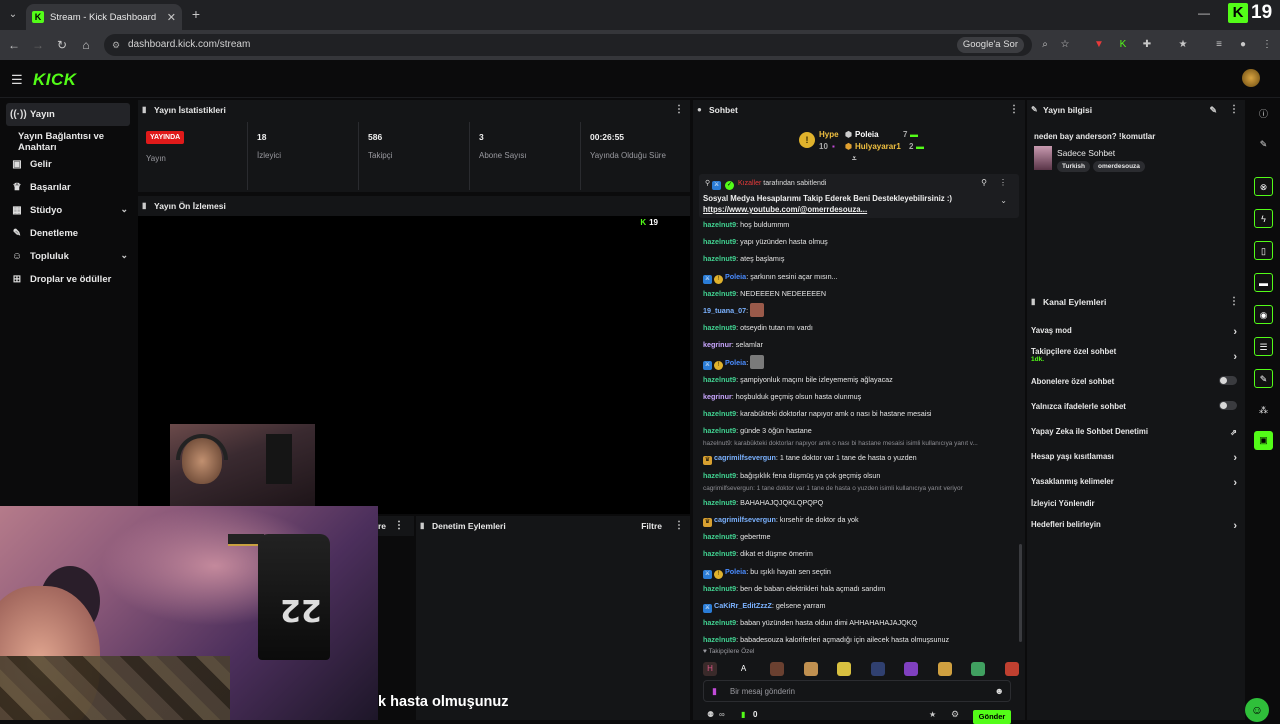 The width and height of the screenshot is (1280, 724). Describe the element at coordinates (651, 526) in the screenshot. I see `filter-button: Filtre` at that location.